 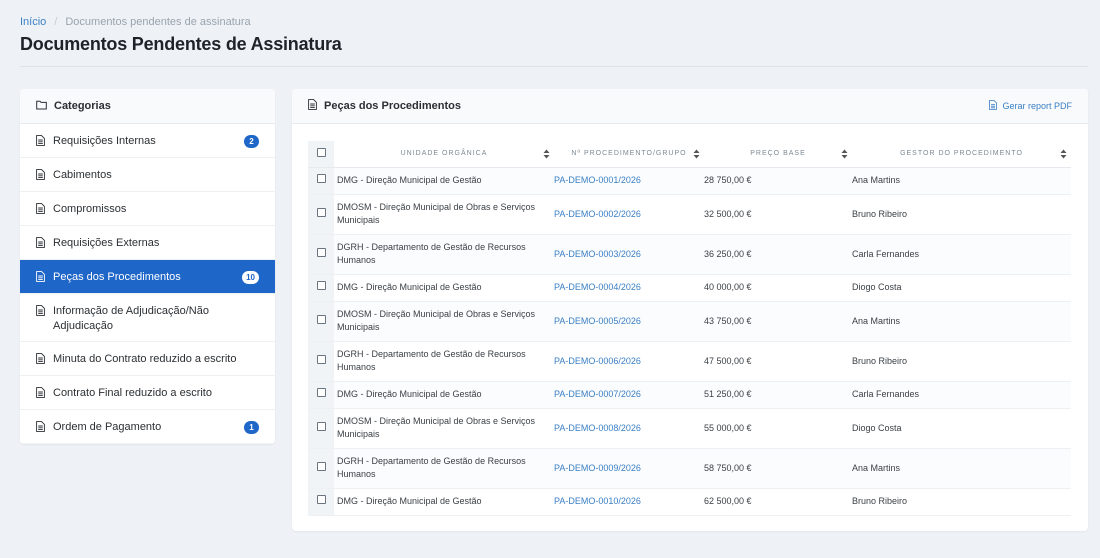 I want to click on column-header-procedure: Nº Procedimento/Grupo, so click(x=629, y=154).